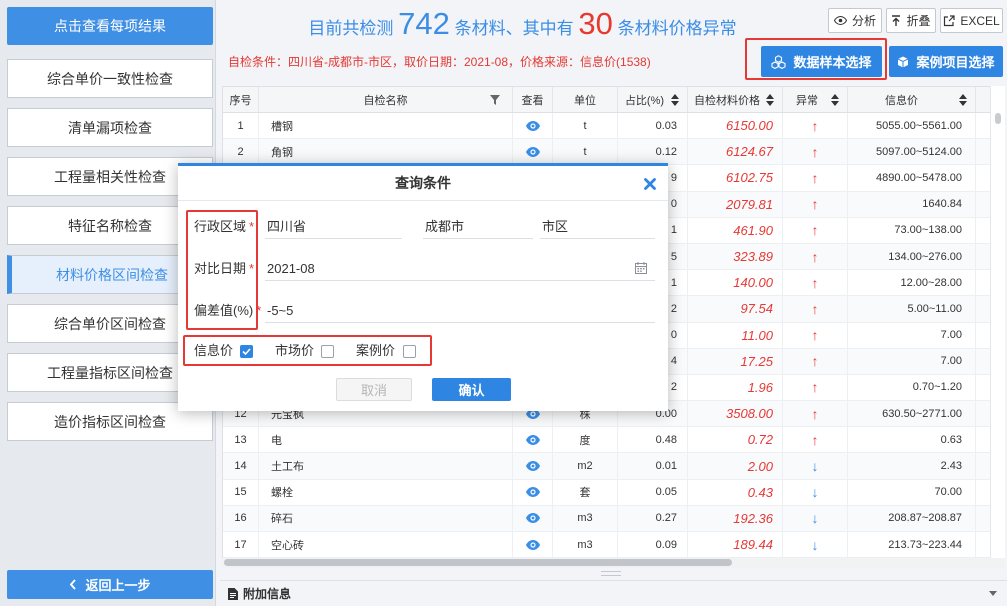 This screenshot has width=1007, height=606. I want to click on close-icon, so click(650, 184).